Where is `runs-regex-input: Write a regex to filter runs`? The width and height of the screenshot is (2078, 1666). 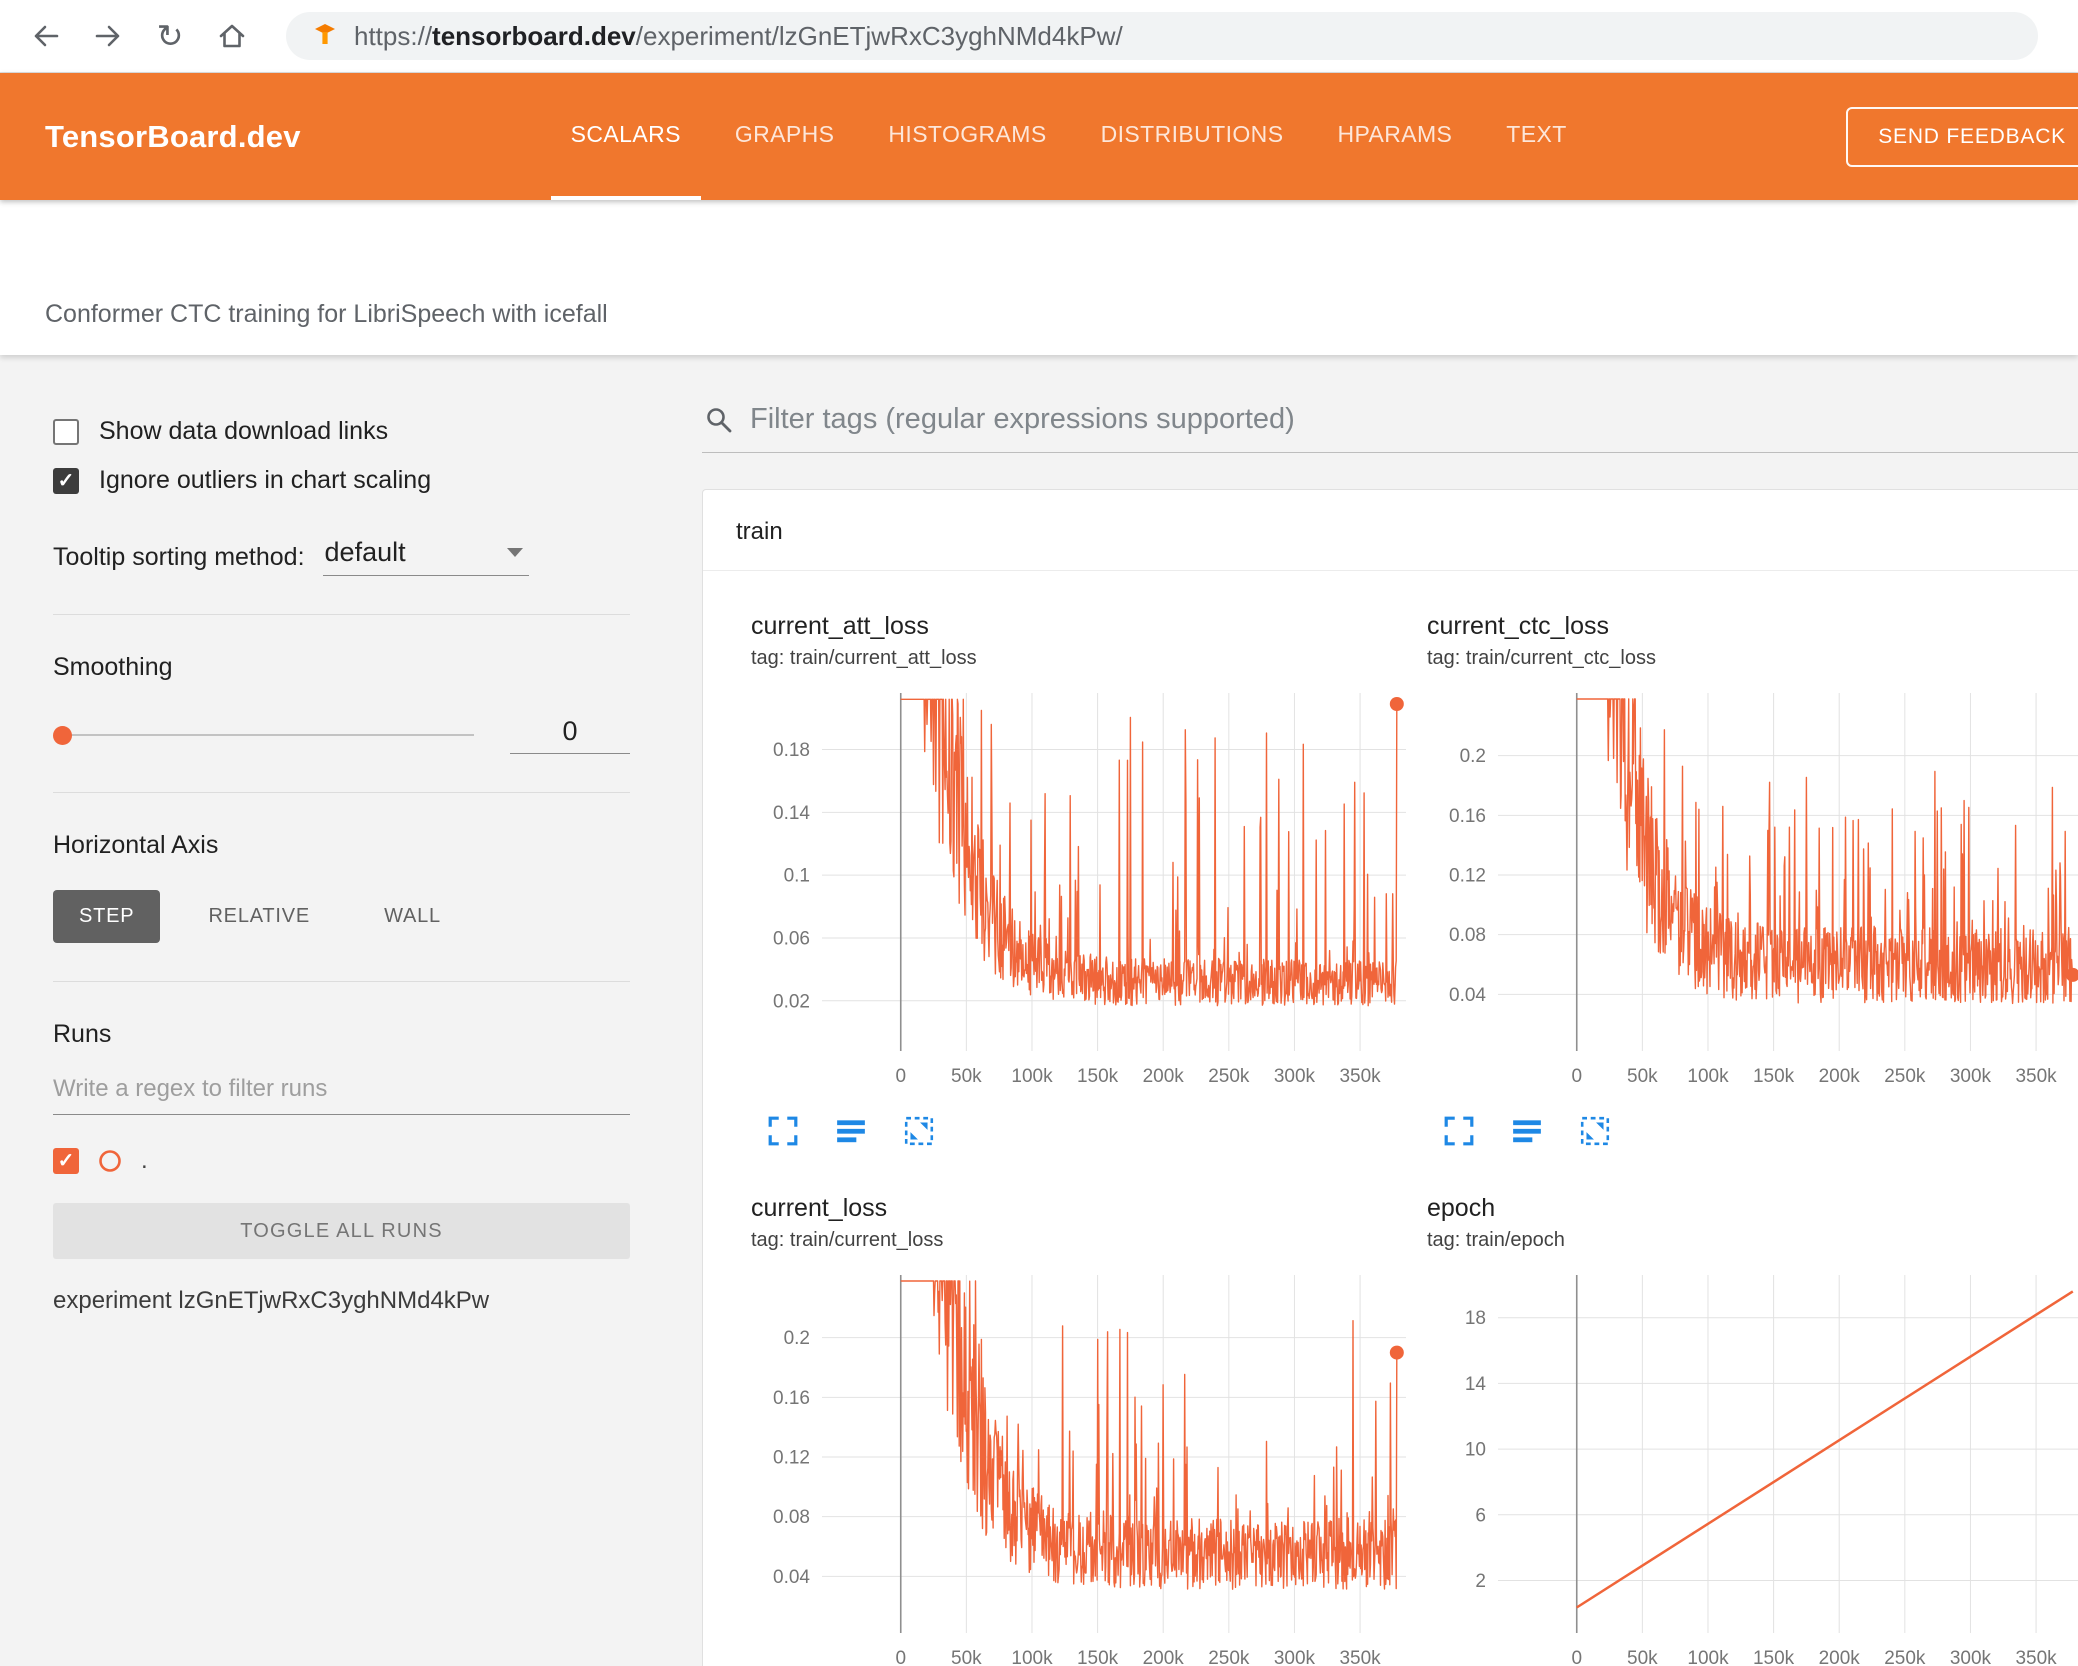
runs-regex-input: Write a regex to filter runs is located at coordinates (341, 1095).